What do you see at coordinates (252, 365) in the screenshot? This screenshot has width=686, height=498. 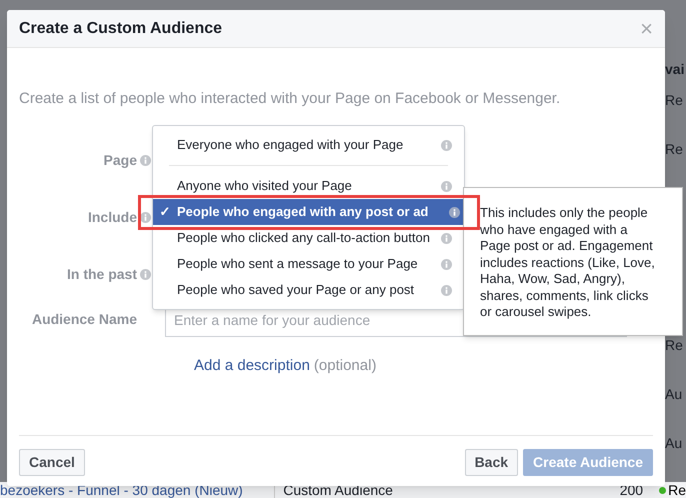 I see `description-link: Add a description` at bounding box center [252, 365].